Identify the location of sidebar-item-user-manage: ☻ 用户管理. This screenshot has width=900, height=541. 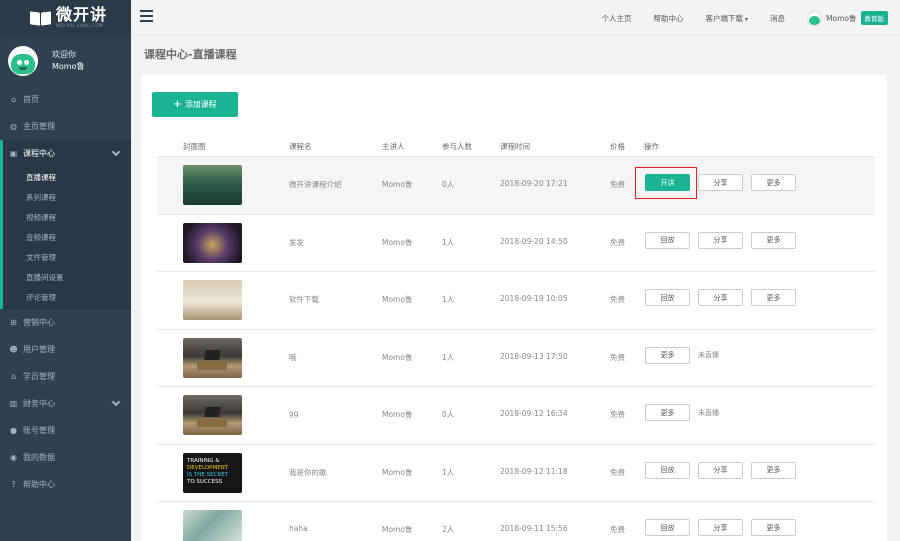
(65, 349).